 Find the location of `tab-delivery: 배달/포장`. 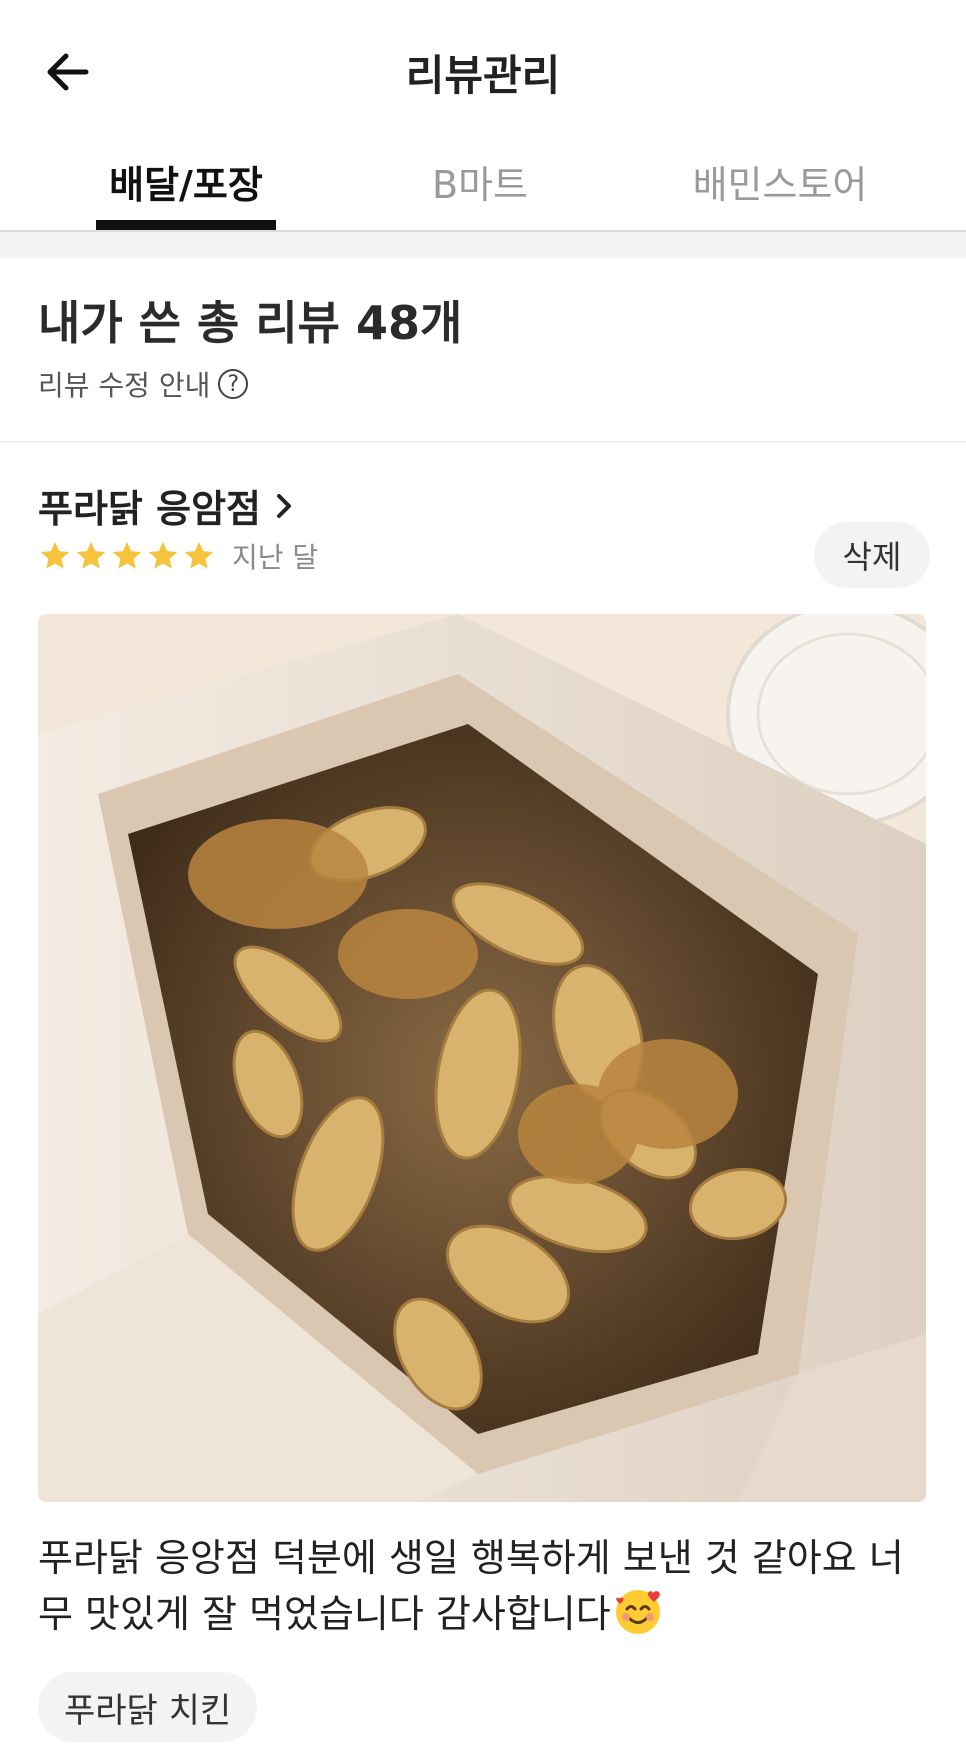

tab-delivery: 배달/포장 is located at coordinates (186, 192).